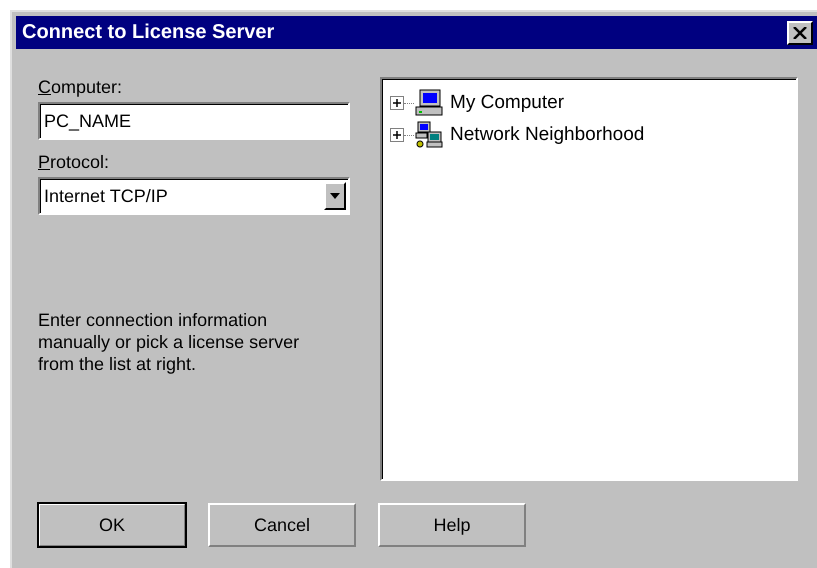 The height and width of the screenshot is (568, 817). I want to click on close-button, so click(800, 32).